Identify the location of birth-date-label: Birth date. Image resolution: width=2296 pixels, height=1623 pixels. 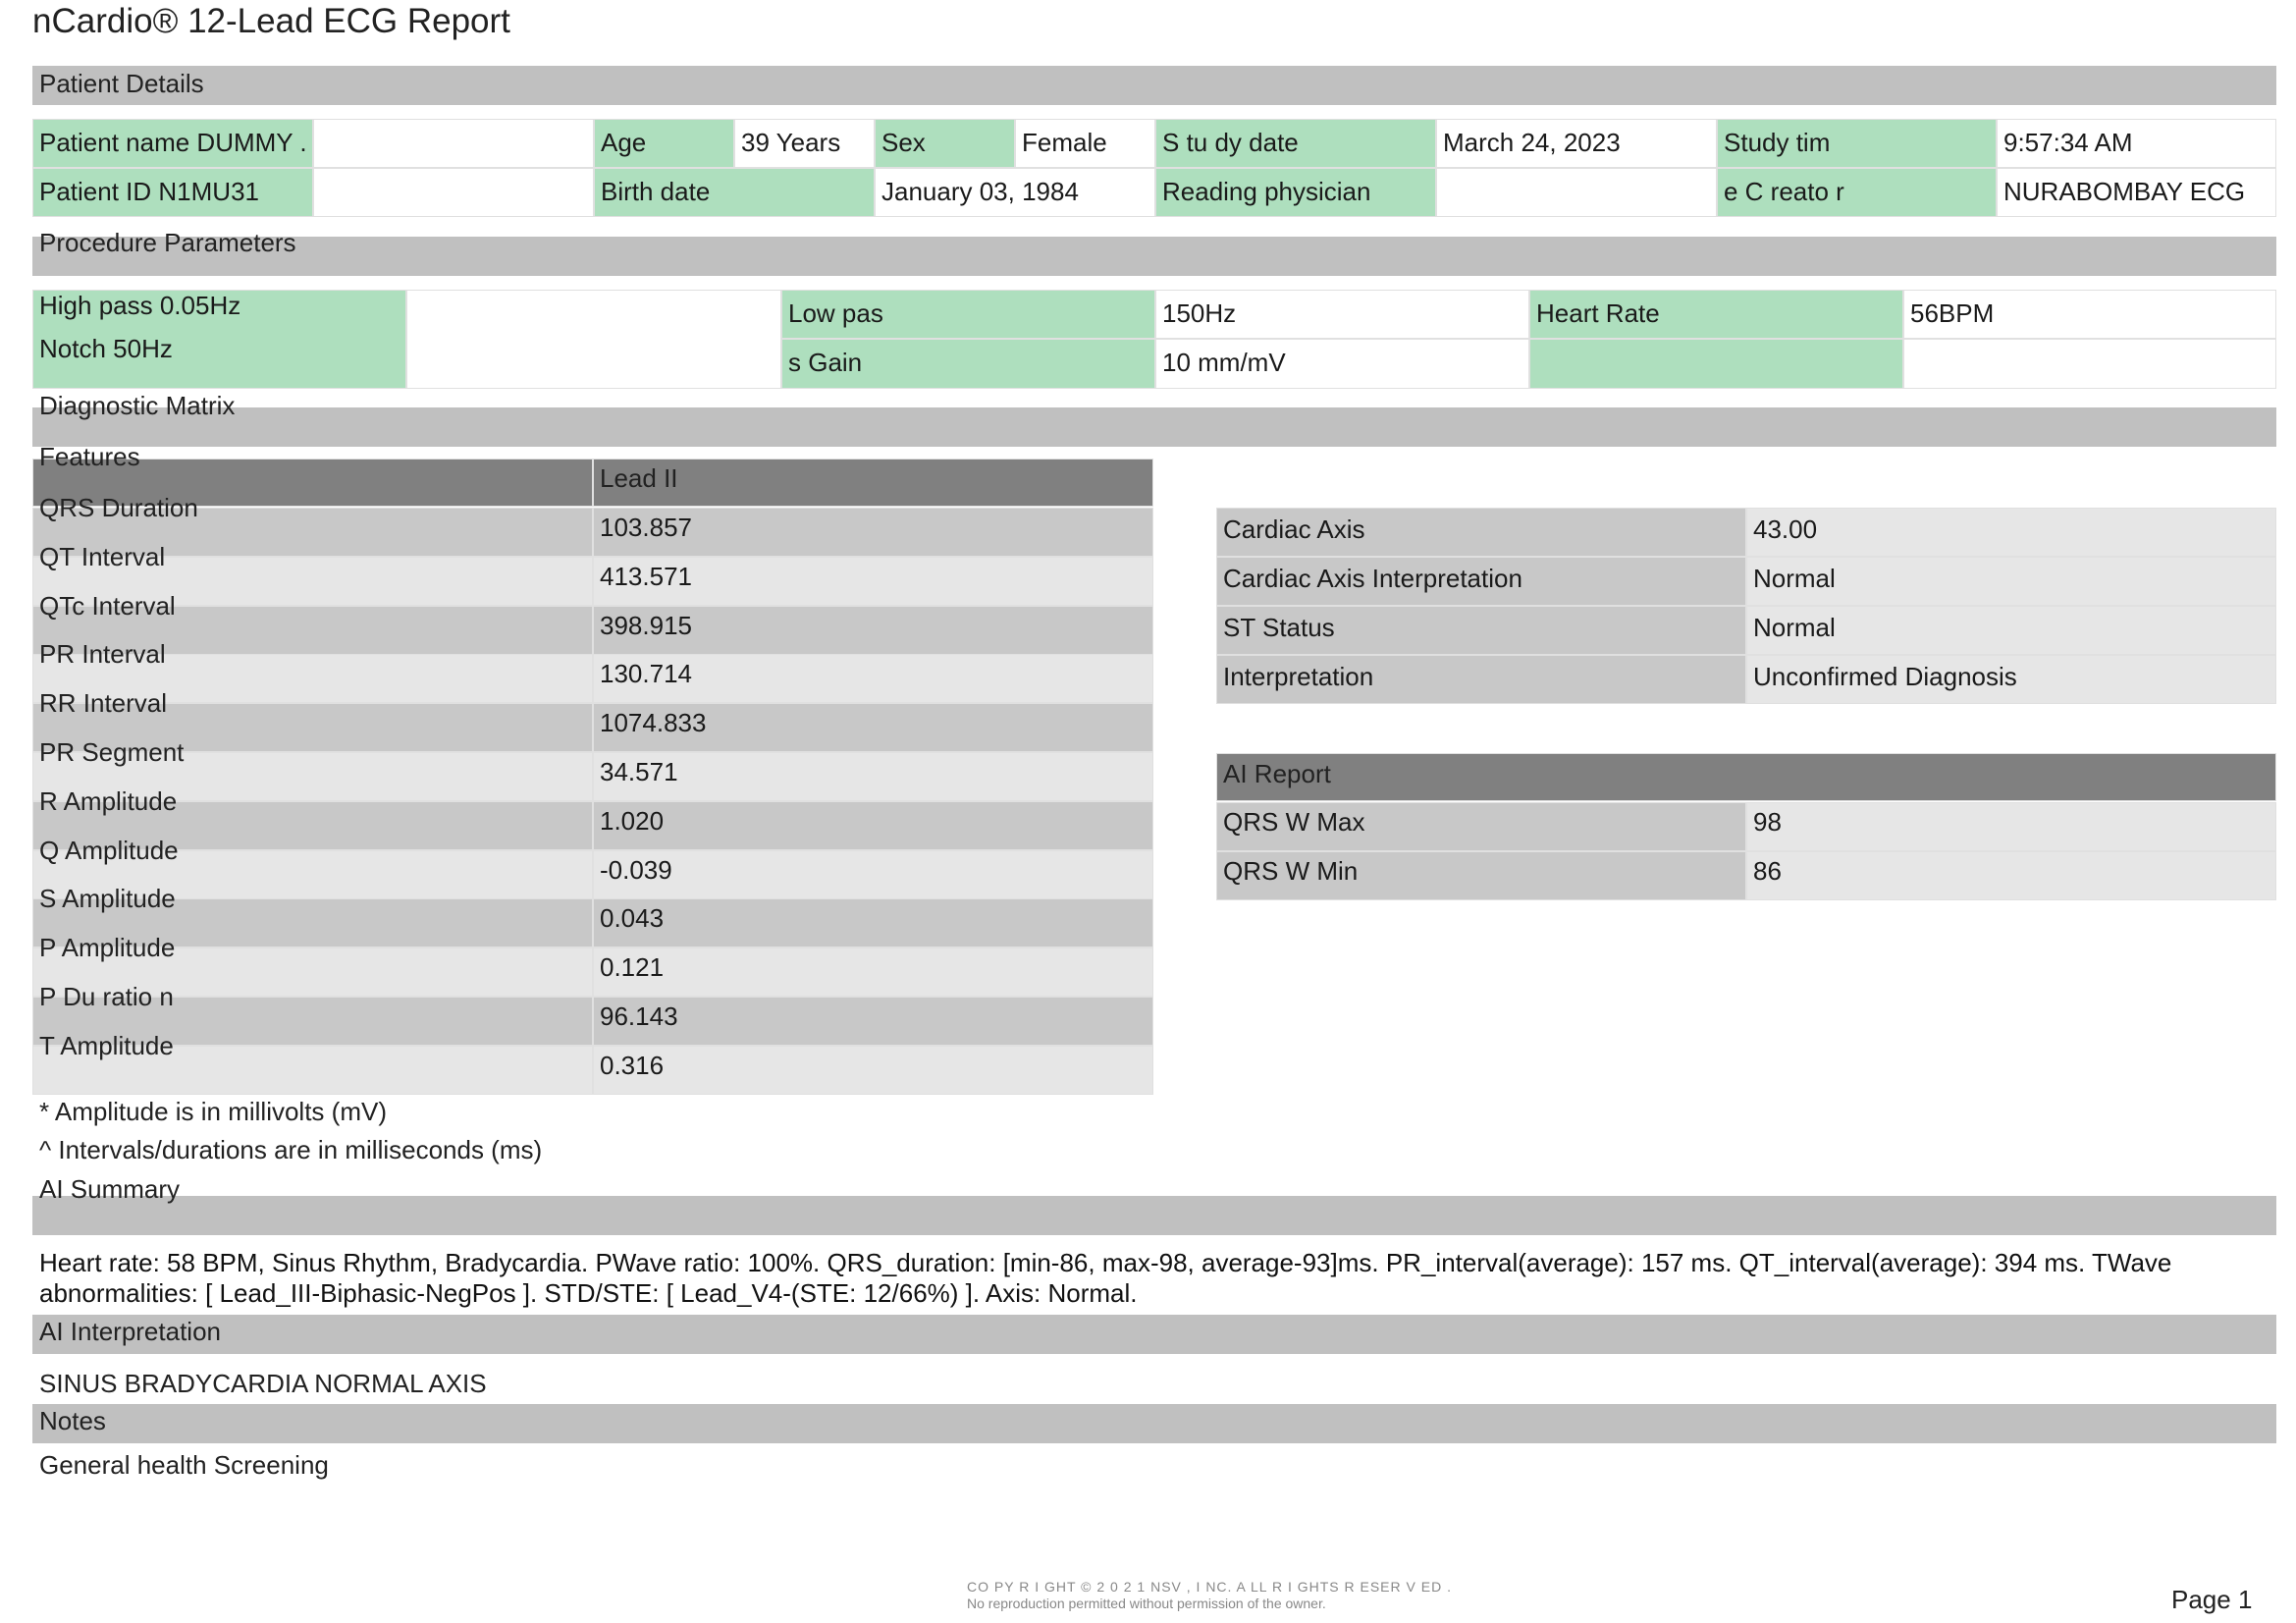
(735, 193).